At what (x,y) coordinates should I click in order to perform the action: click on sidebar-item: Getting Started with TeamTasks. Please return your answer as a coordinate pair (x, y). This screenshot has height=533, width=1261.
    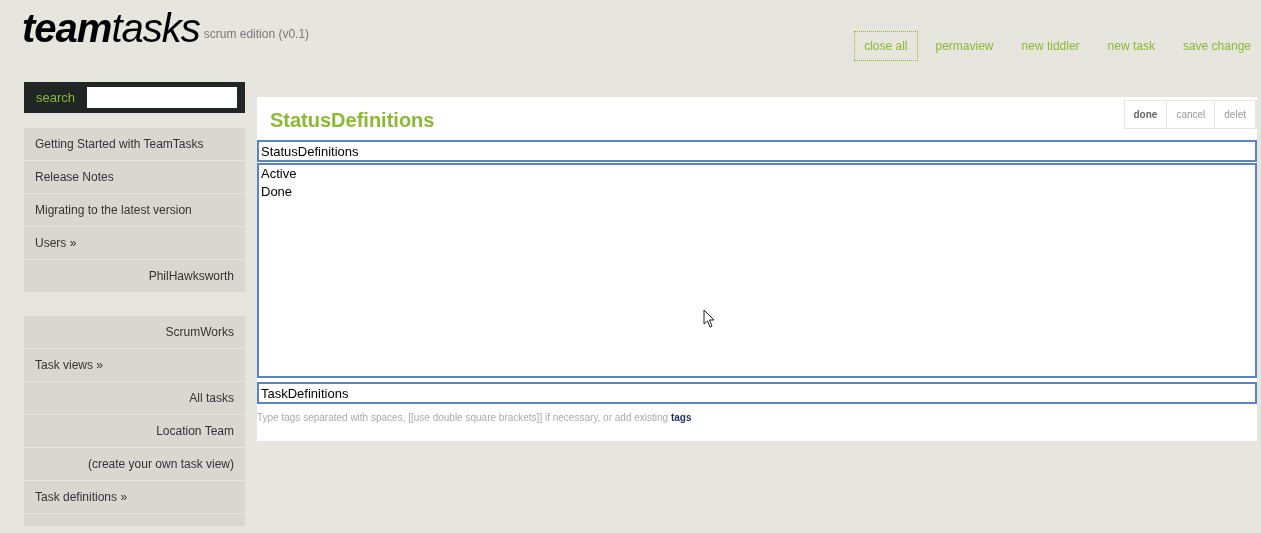
    Looking at the image, I should click on (134, 144).